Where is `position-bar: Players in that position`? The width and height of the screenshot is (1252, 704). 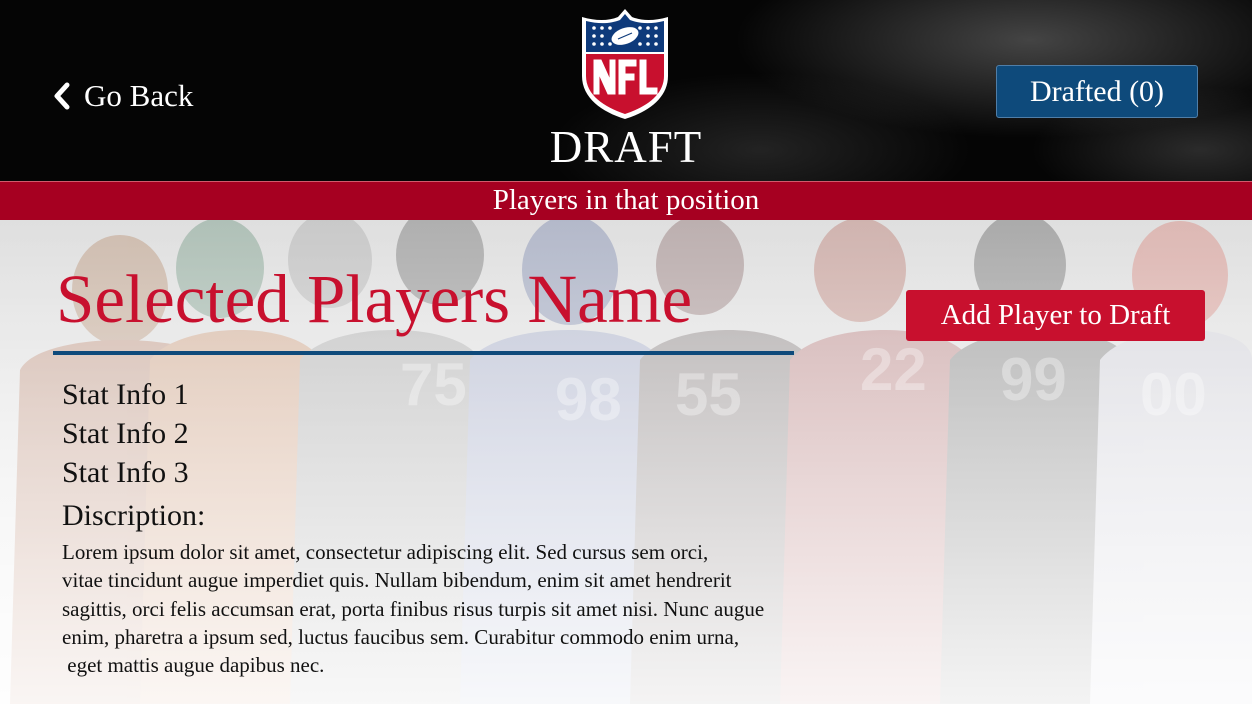
position-bar: Players in that position is located at coordinates (626, 200).